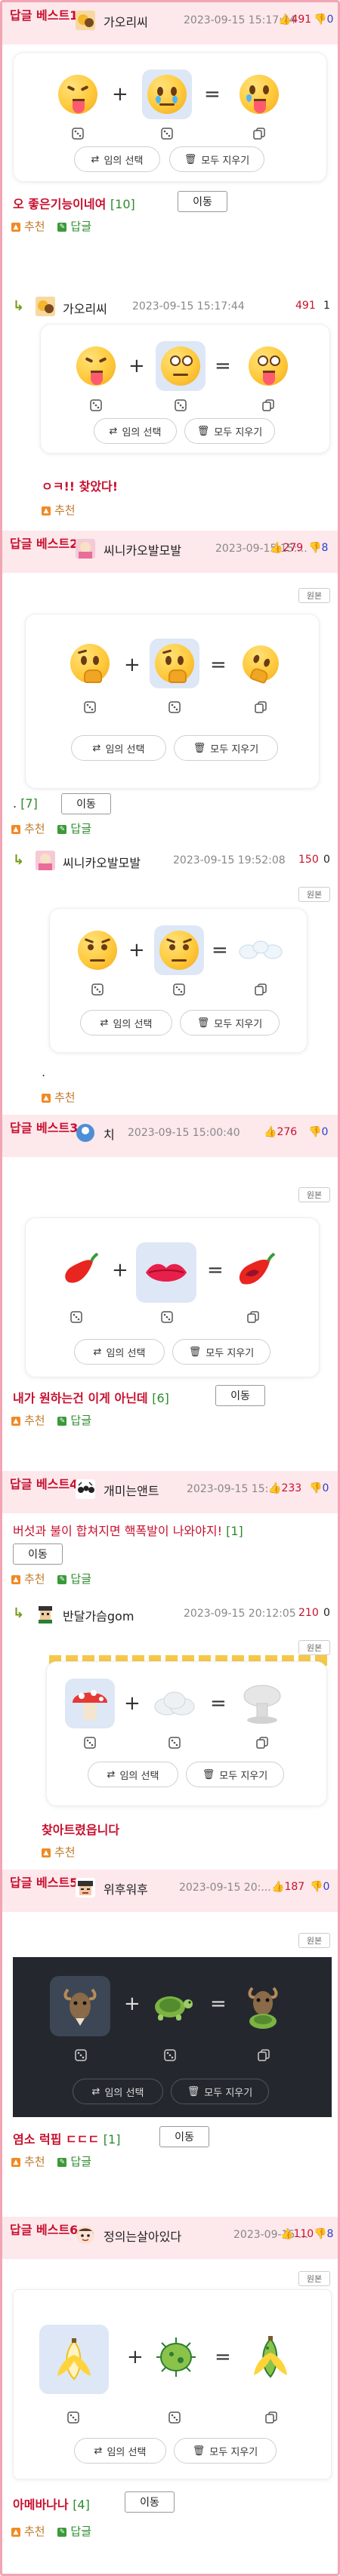 The height and width of the screenshot is (2576, 340). I want to click on like-count: 210, so click(308, 1613).